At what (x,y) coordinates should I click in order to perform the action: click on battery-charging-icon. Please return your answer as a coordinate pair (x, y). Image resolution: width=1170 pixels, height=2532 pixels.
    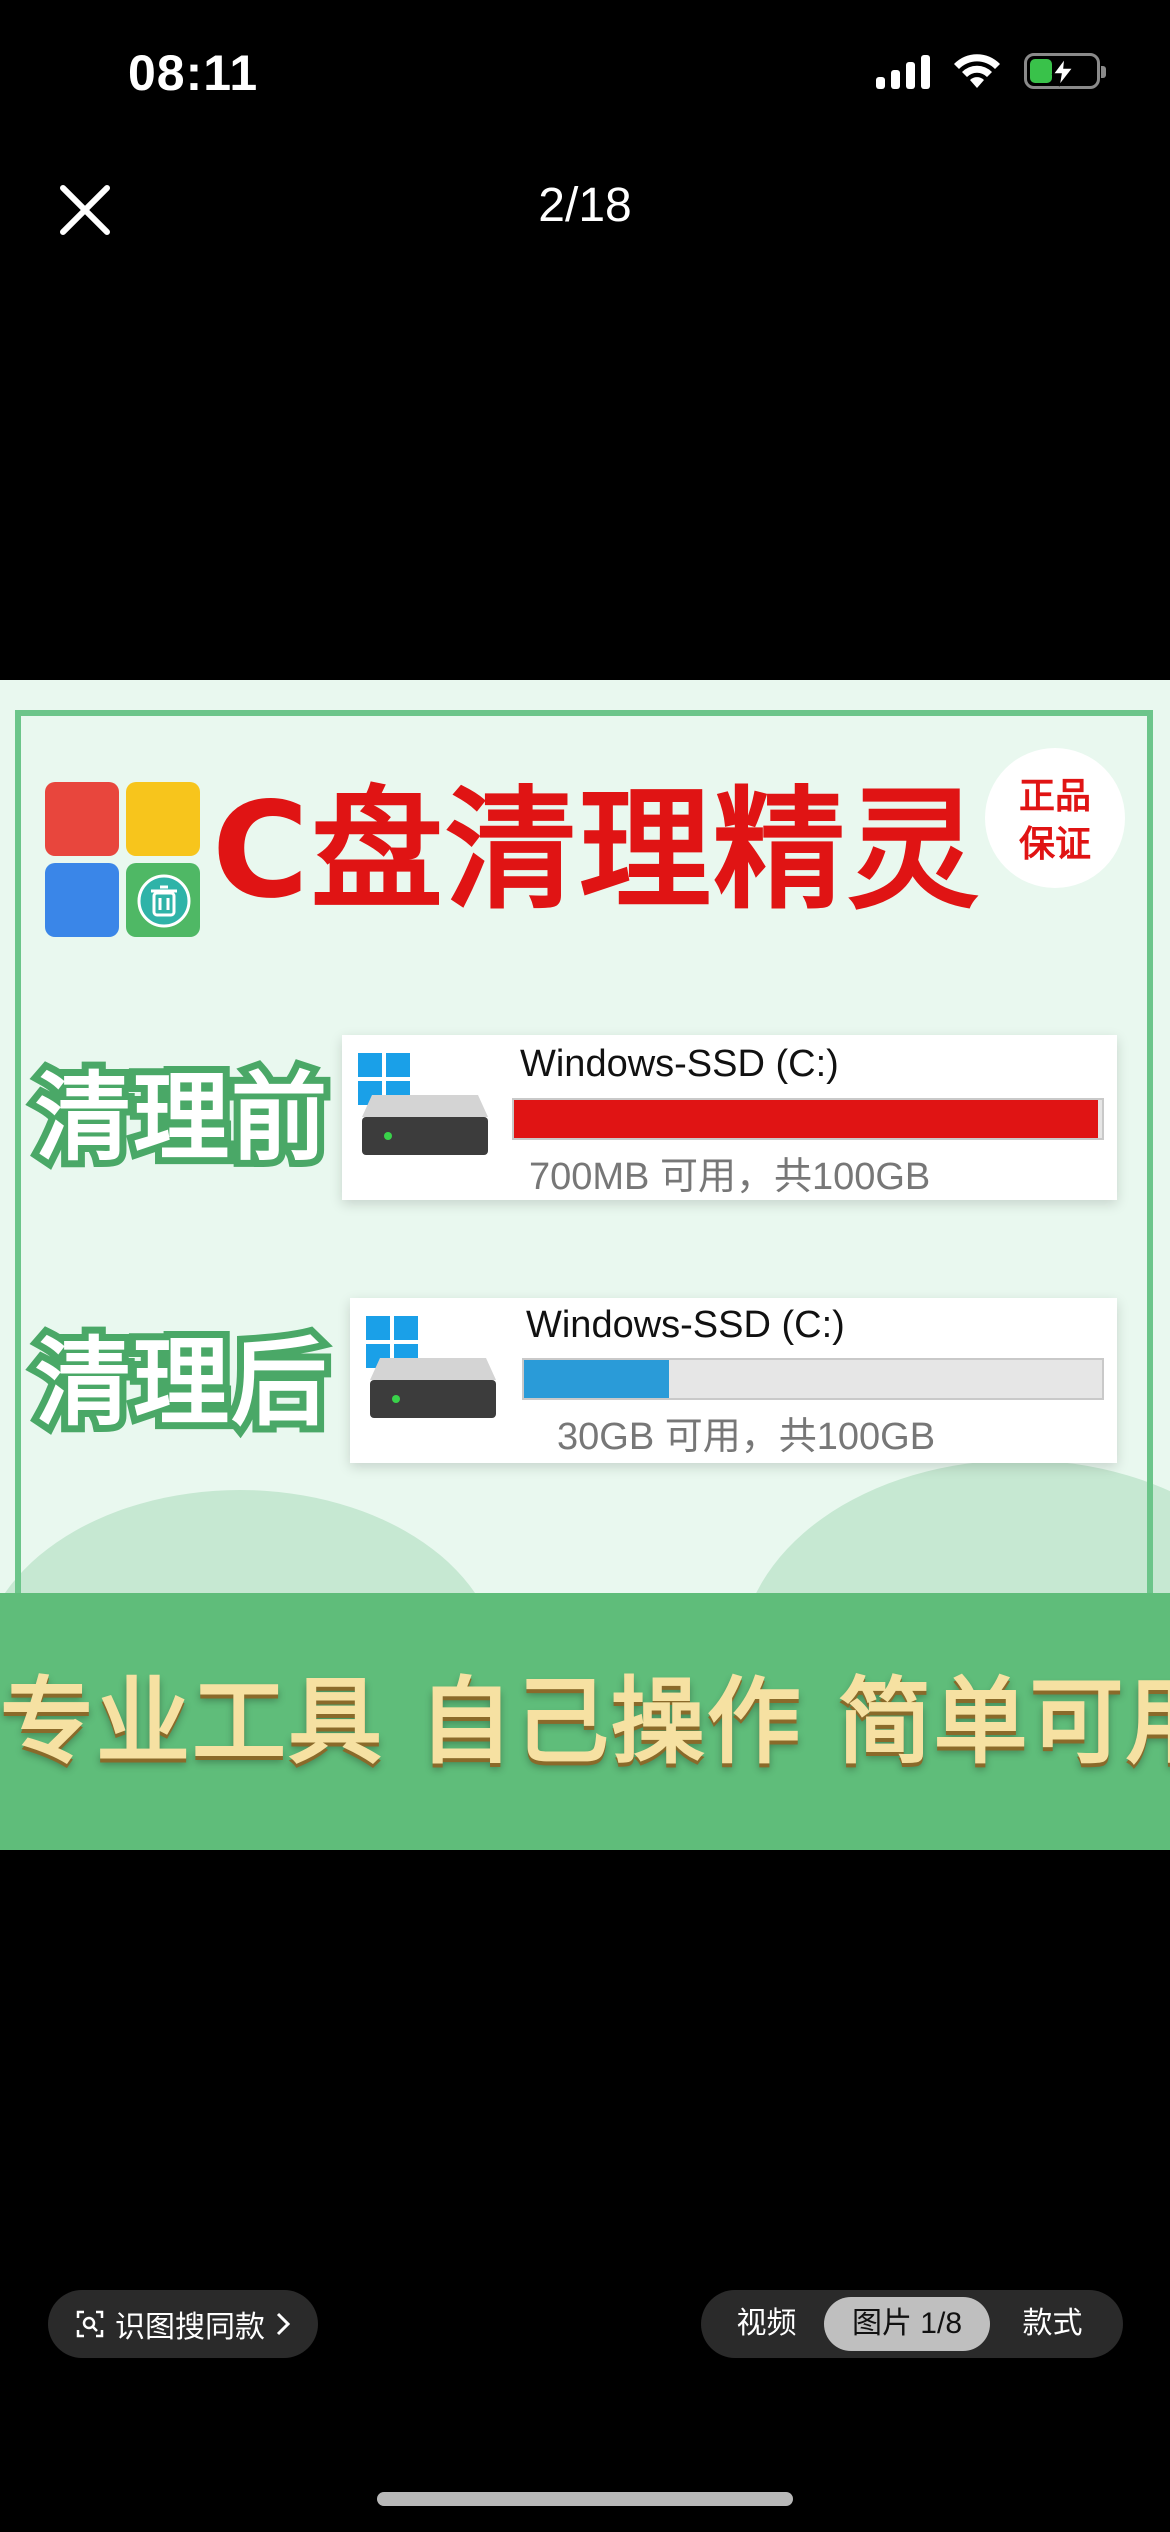
    Looking at the image, I should click on (1065, 71).